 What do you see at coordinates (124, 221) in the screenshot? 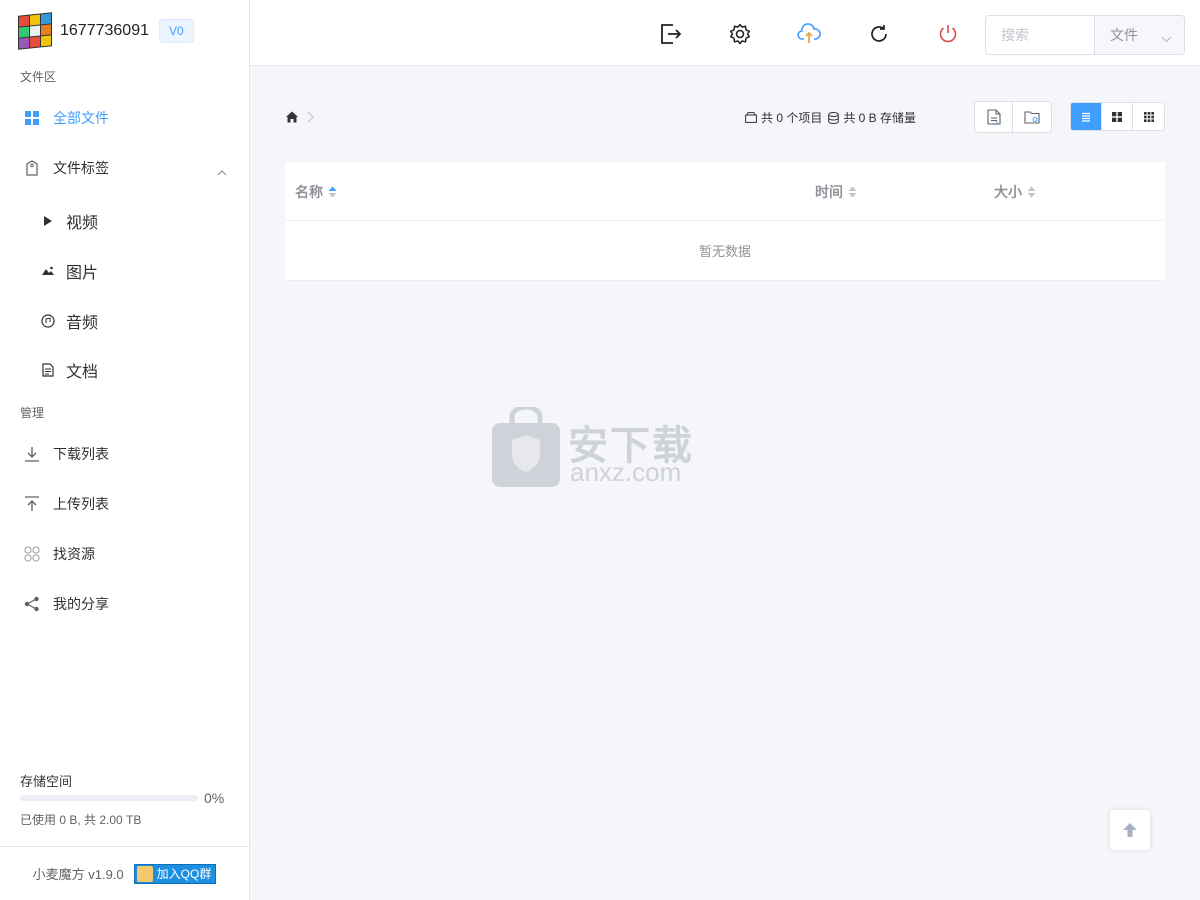
I see `sidebar-item-video: 视频` at bounding box center [124, 221].